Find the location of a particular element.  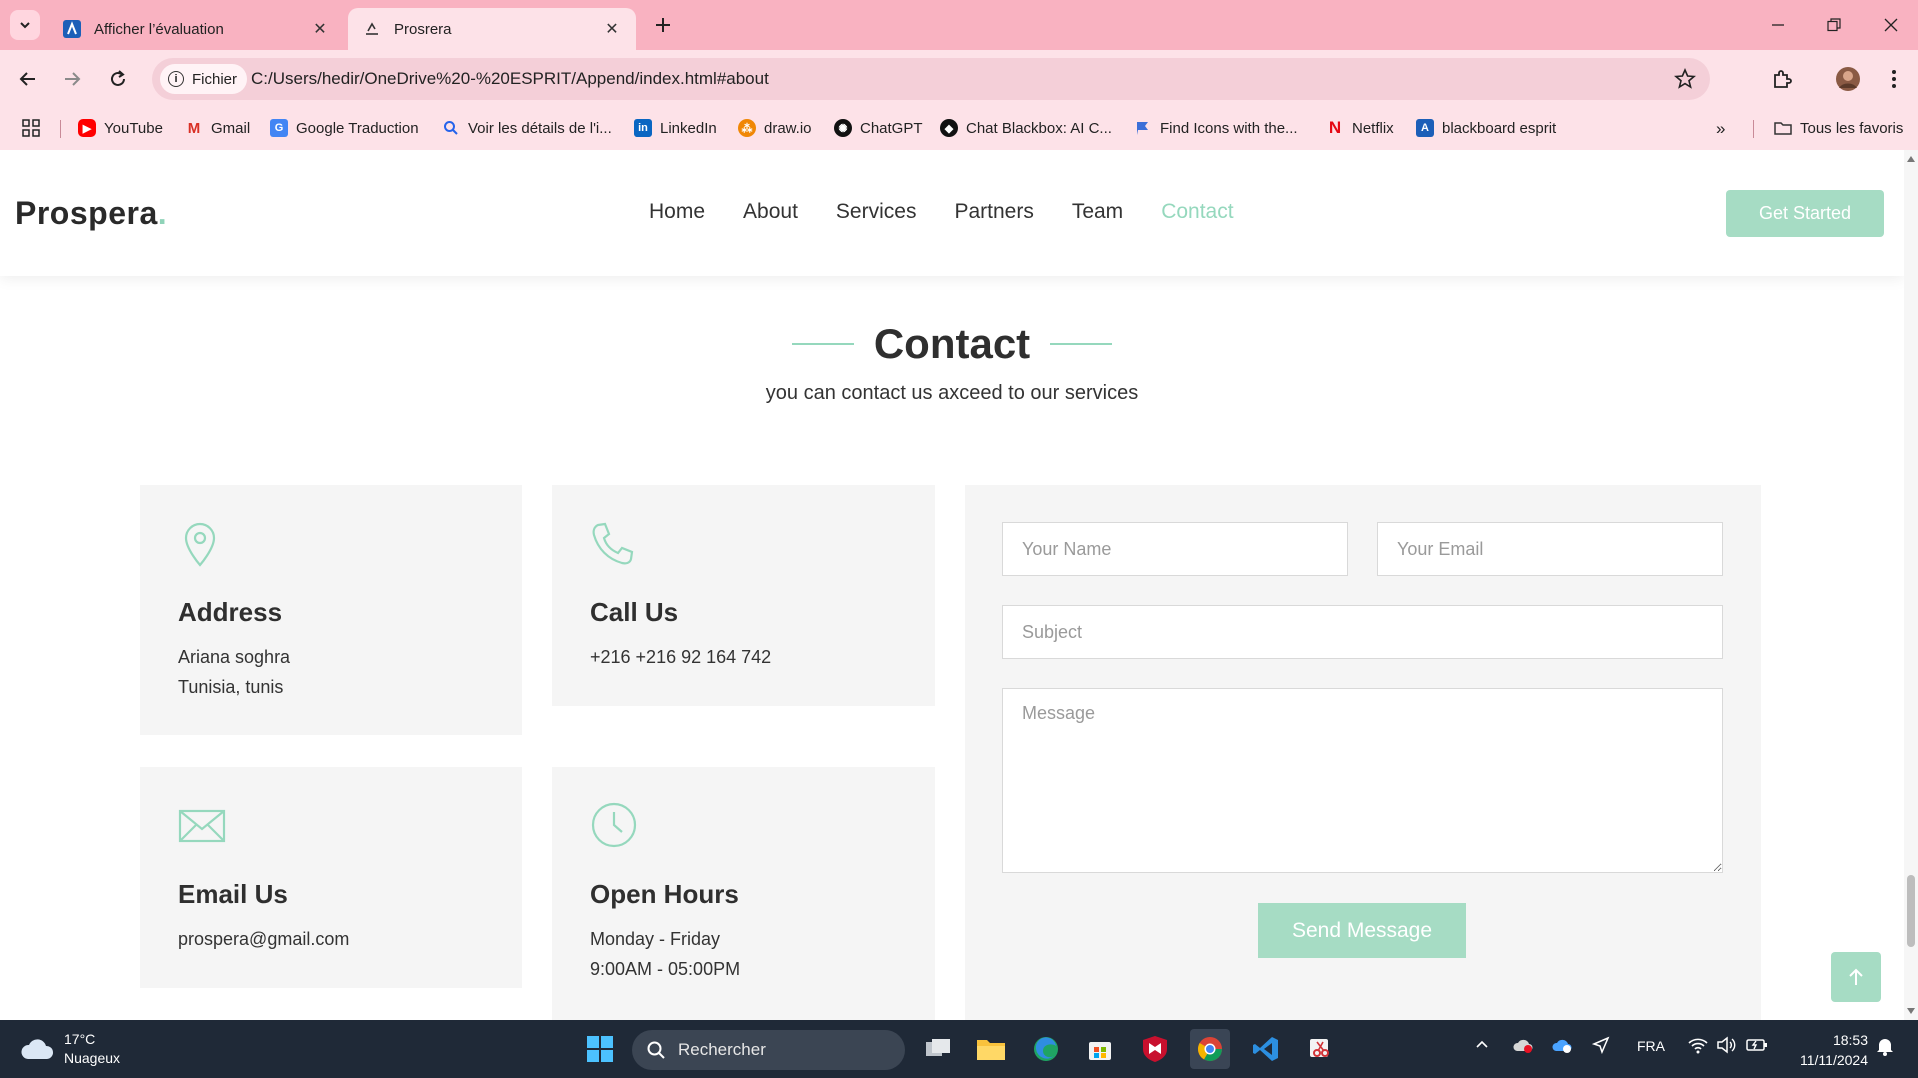

address-card: Address Ariana soghra Tunisia, tunis is located at coordinates (331, 610).